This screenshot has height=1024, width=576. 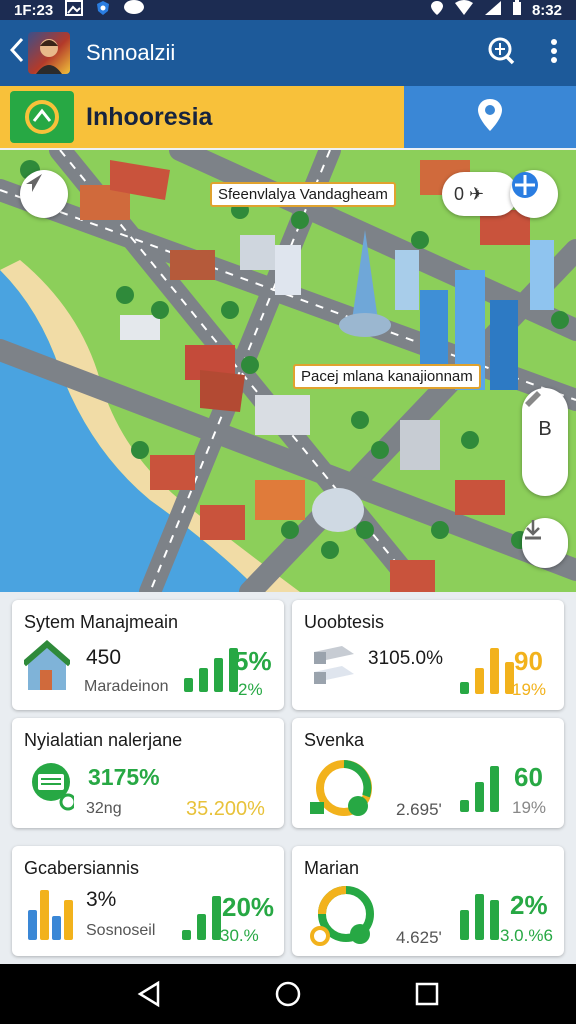 I want to click on nav-back-icon, so click(x=149, y=994).